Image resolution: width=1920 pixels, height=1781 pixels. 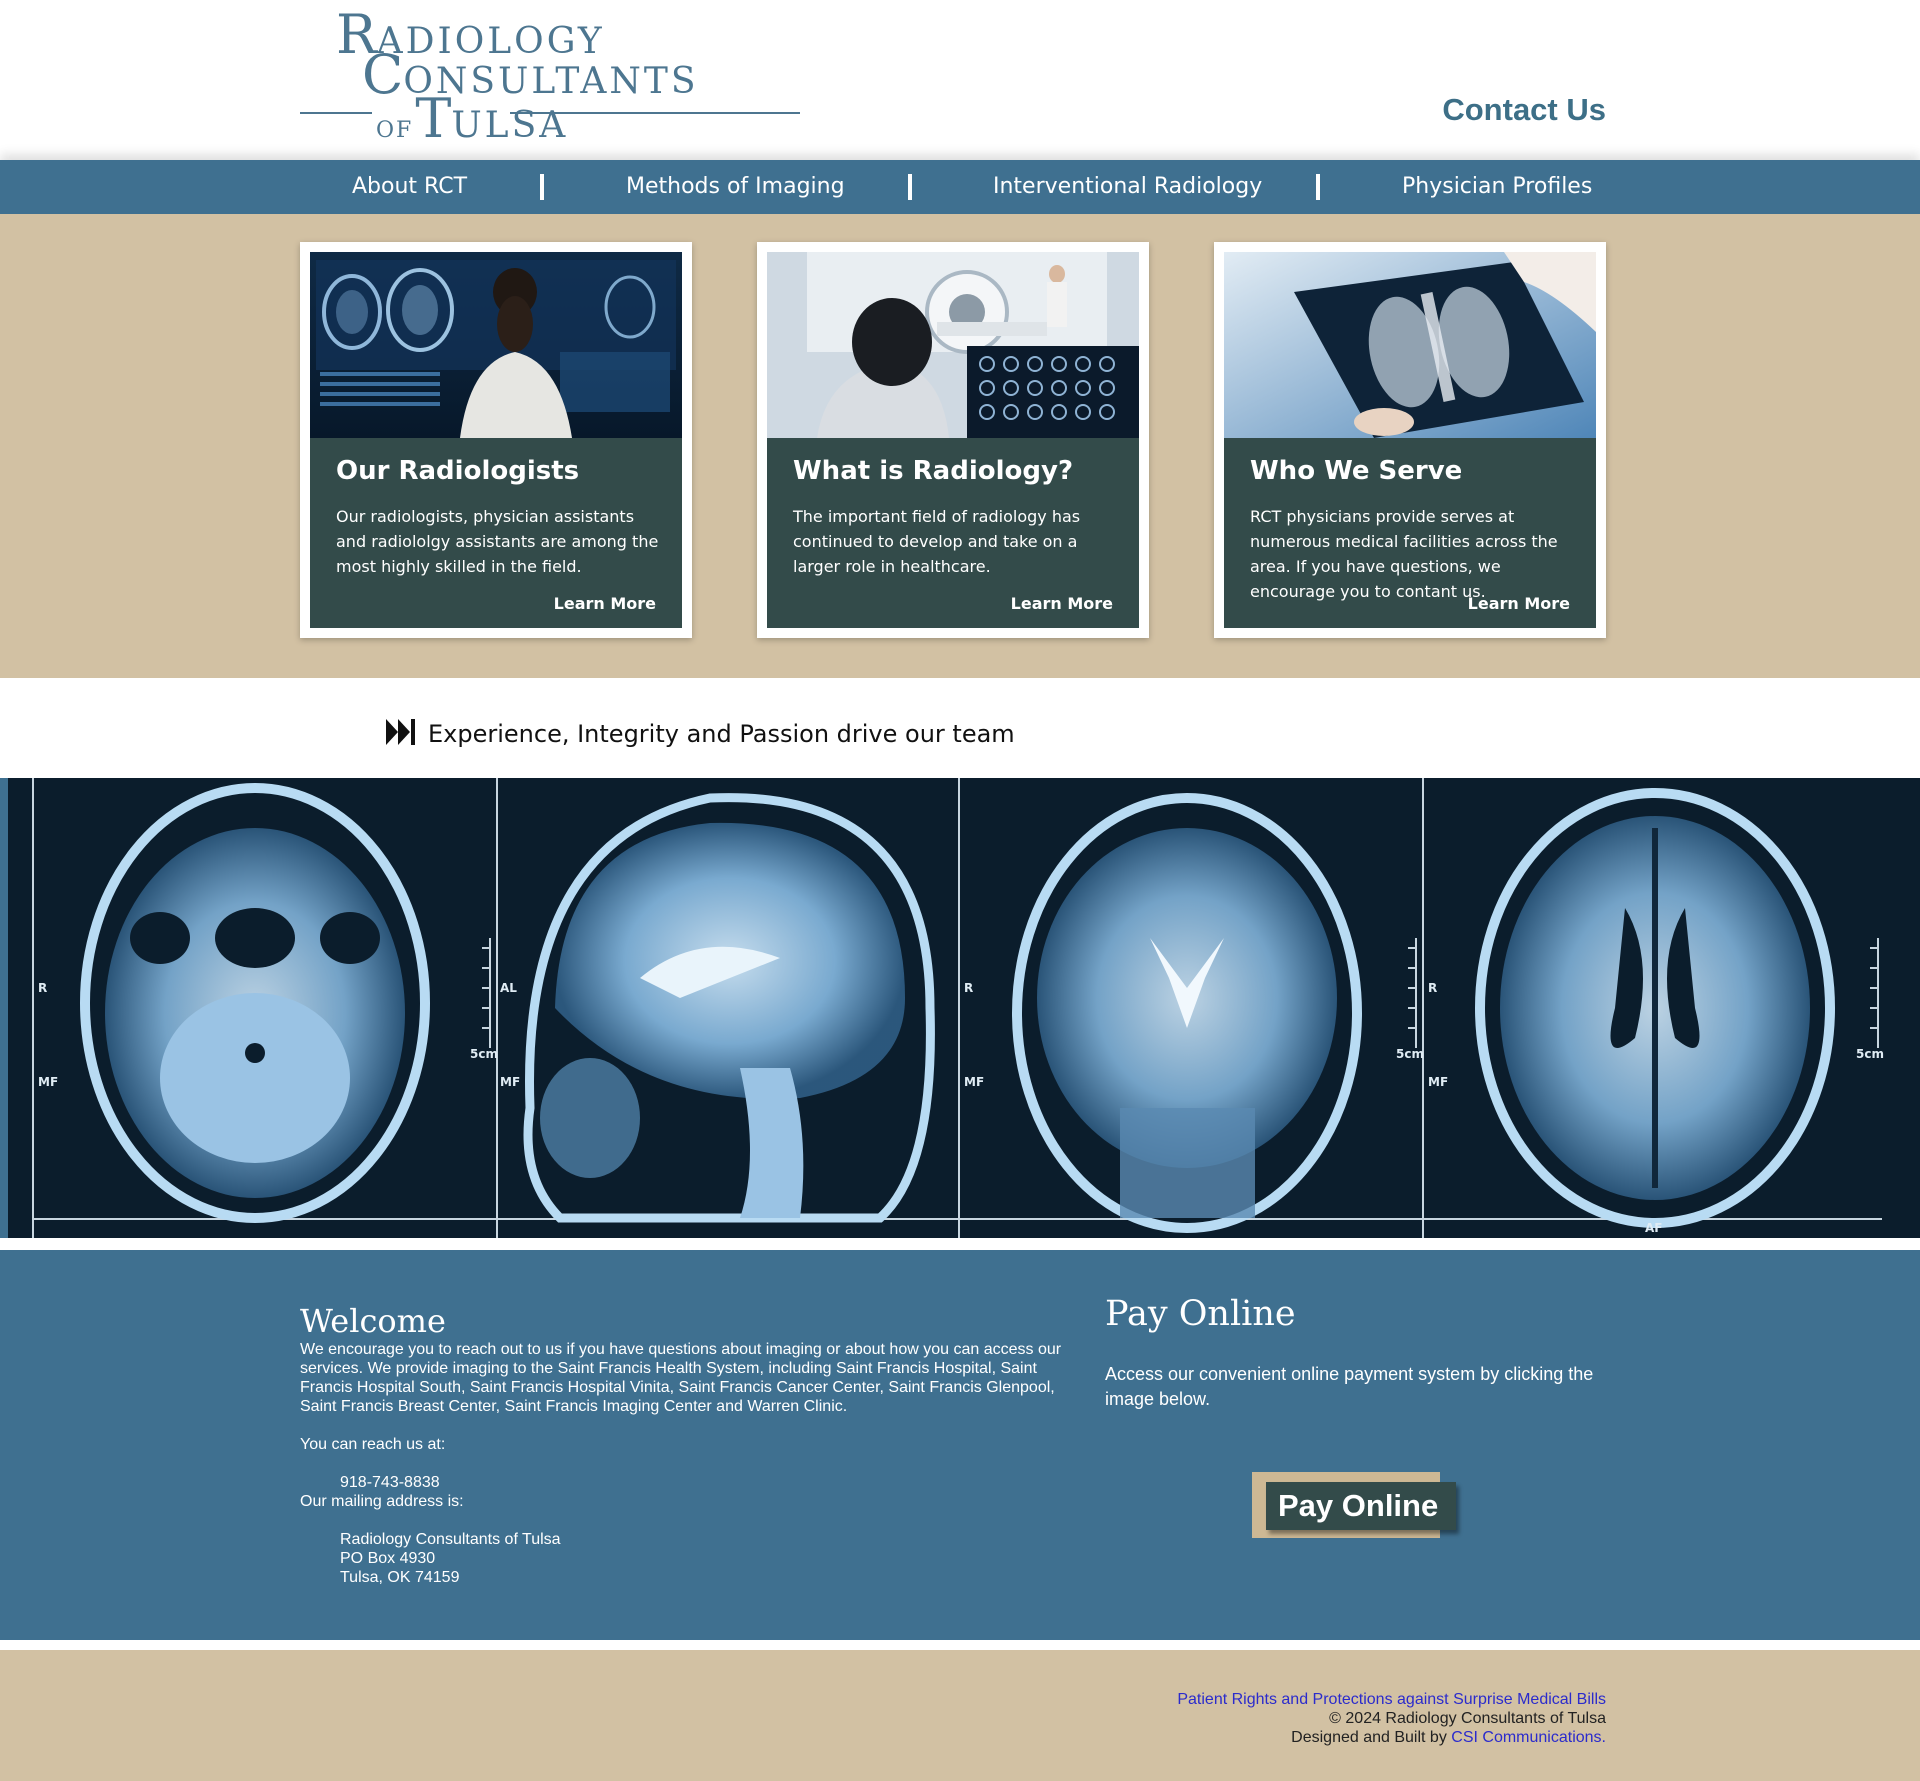 What do you see at coordinates (373, 1444) in the screenshot?
I see `reach-us-label: You can reach us at:` at bounding box center [373, 1444].